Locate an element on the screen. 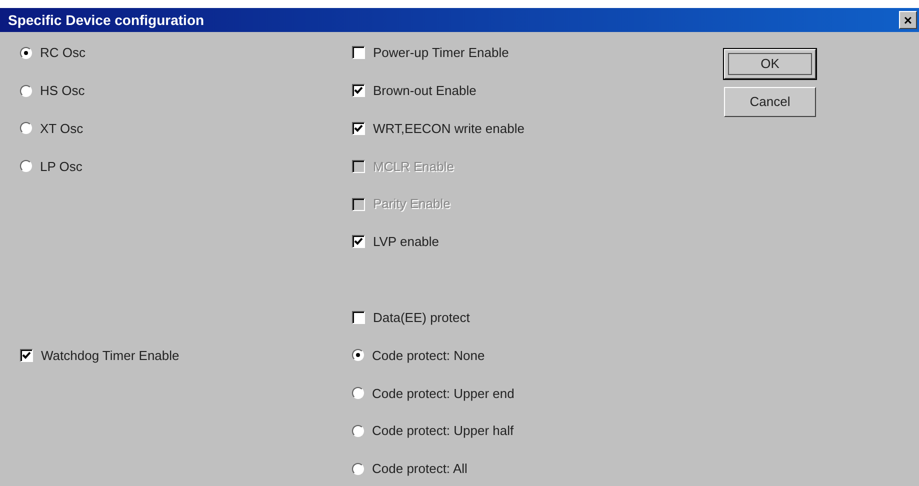 The image size is (919, 486). option-label: HS Osc is located at coordinates (62, 91).